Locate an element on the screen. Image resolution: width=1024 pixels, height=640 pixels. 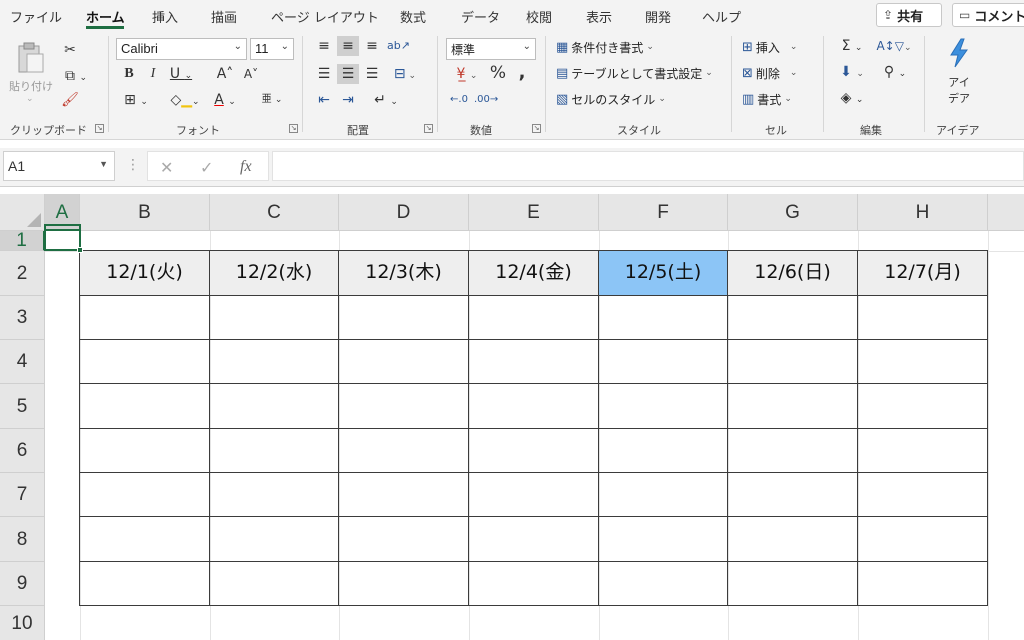
date-header-cell: 12/4(金) is located at coordinates (534, 273).